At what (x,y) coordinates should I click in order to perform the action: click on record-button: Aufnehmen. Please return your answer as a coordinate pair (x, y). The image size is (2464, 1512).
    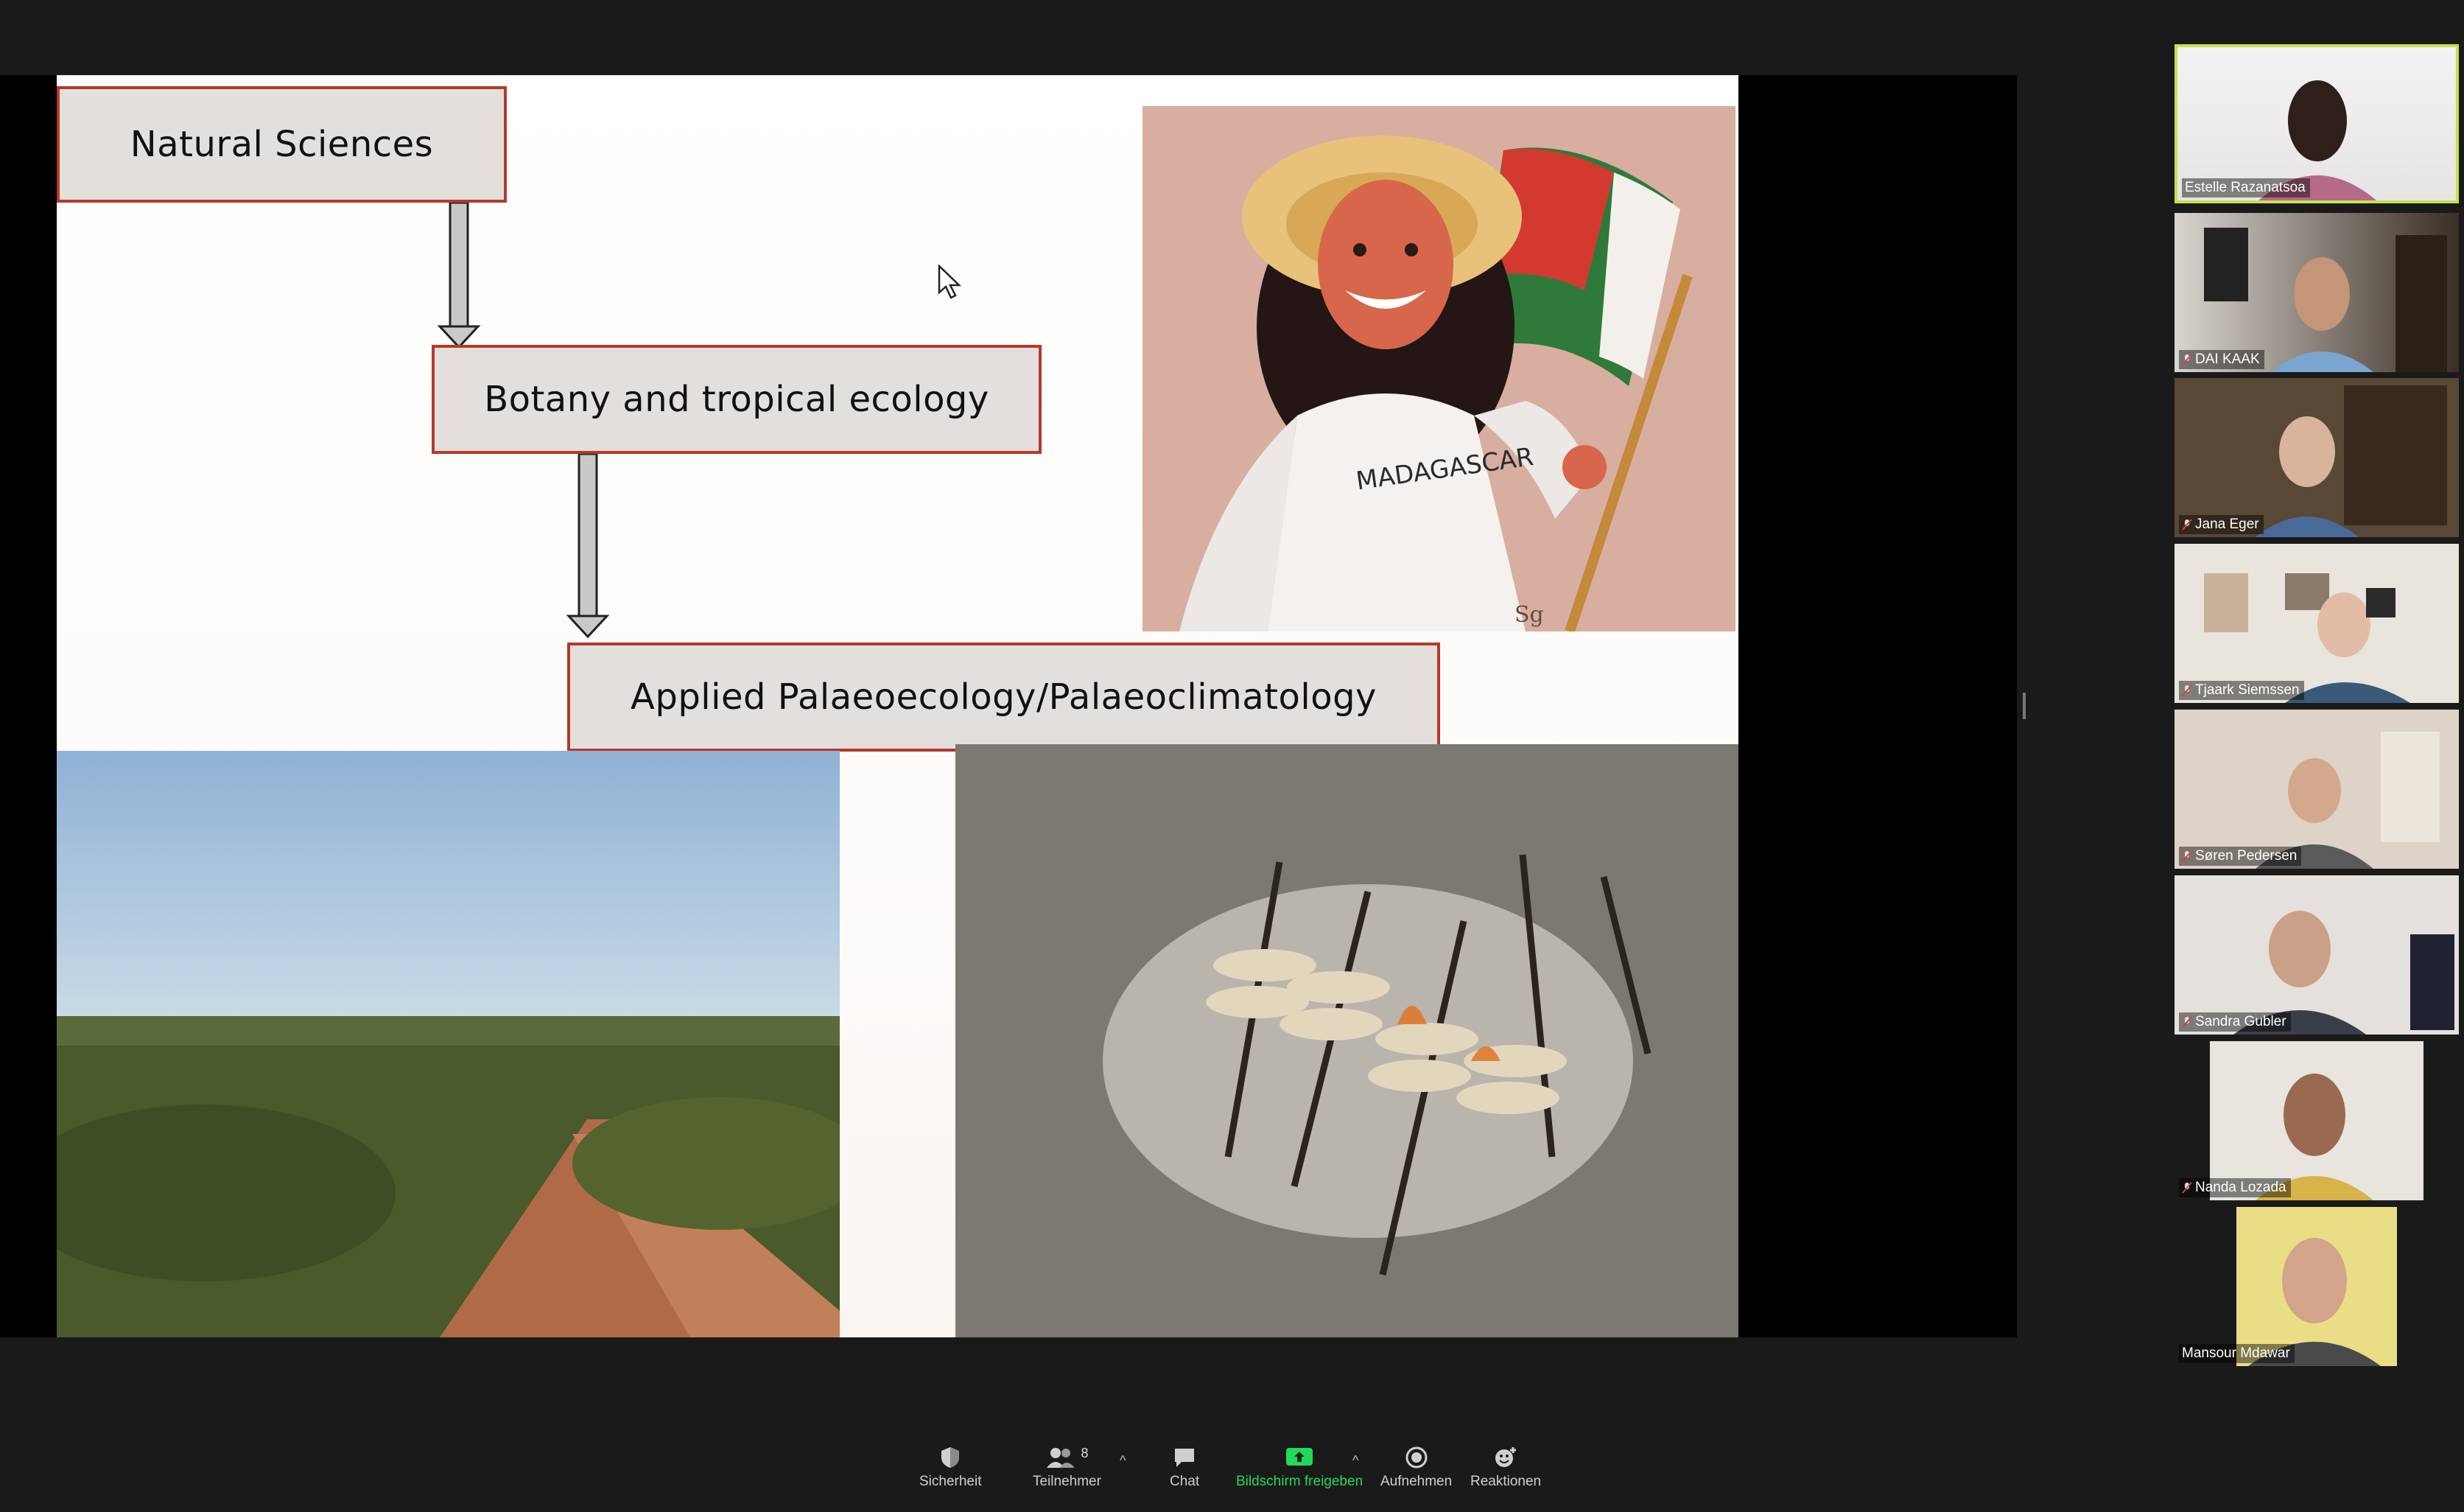
    Looking at the image, I should click on (1416, 1468).